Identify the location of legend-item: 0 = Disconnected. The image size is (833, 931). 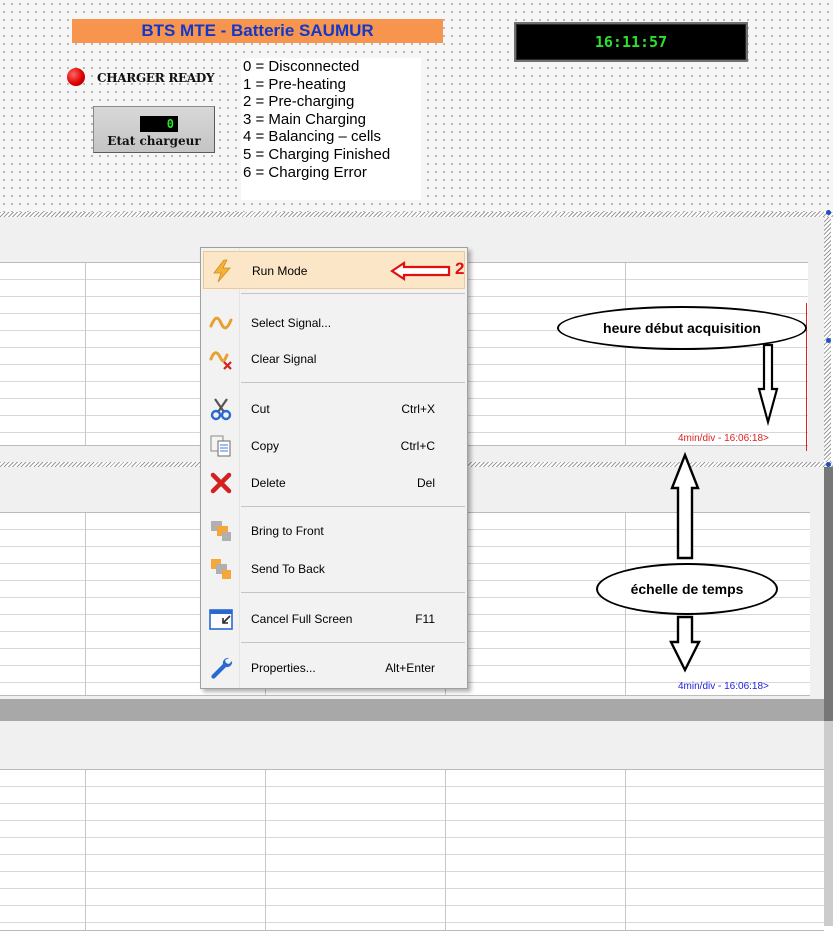
(301, 66).